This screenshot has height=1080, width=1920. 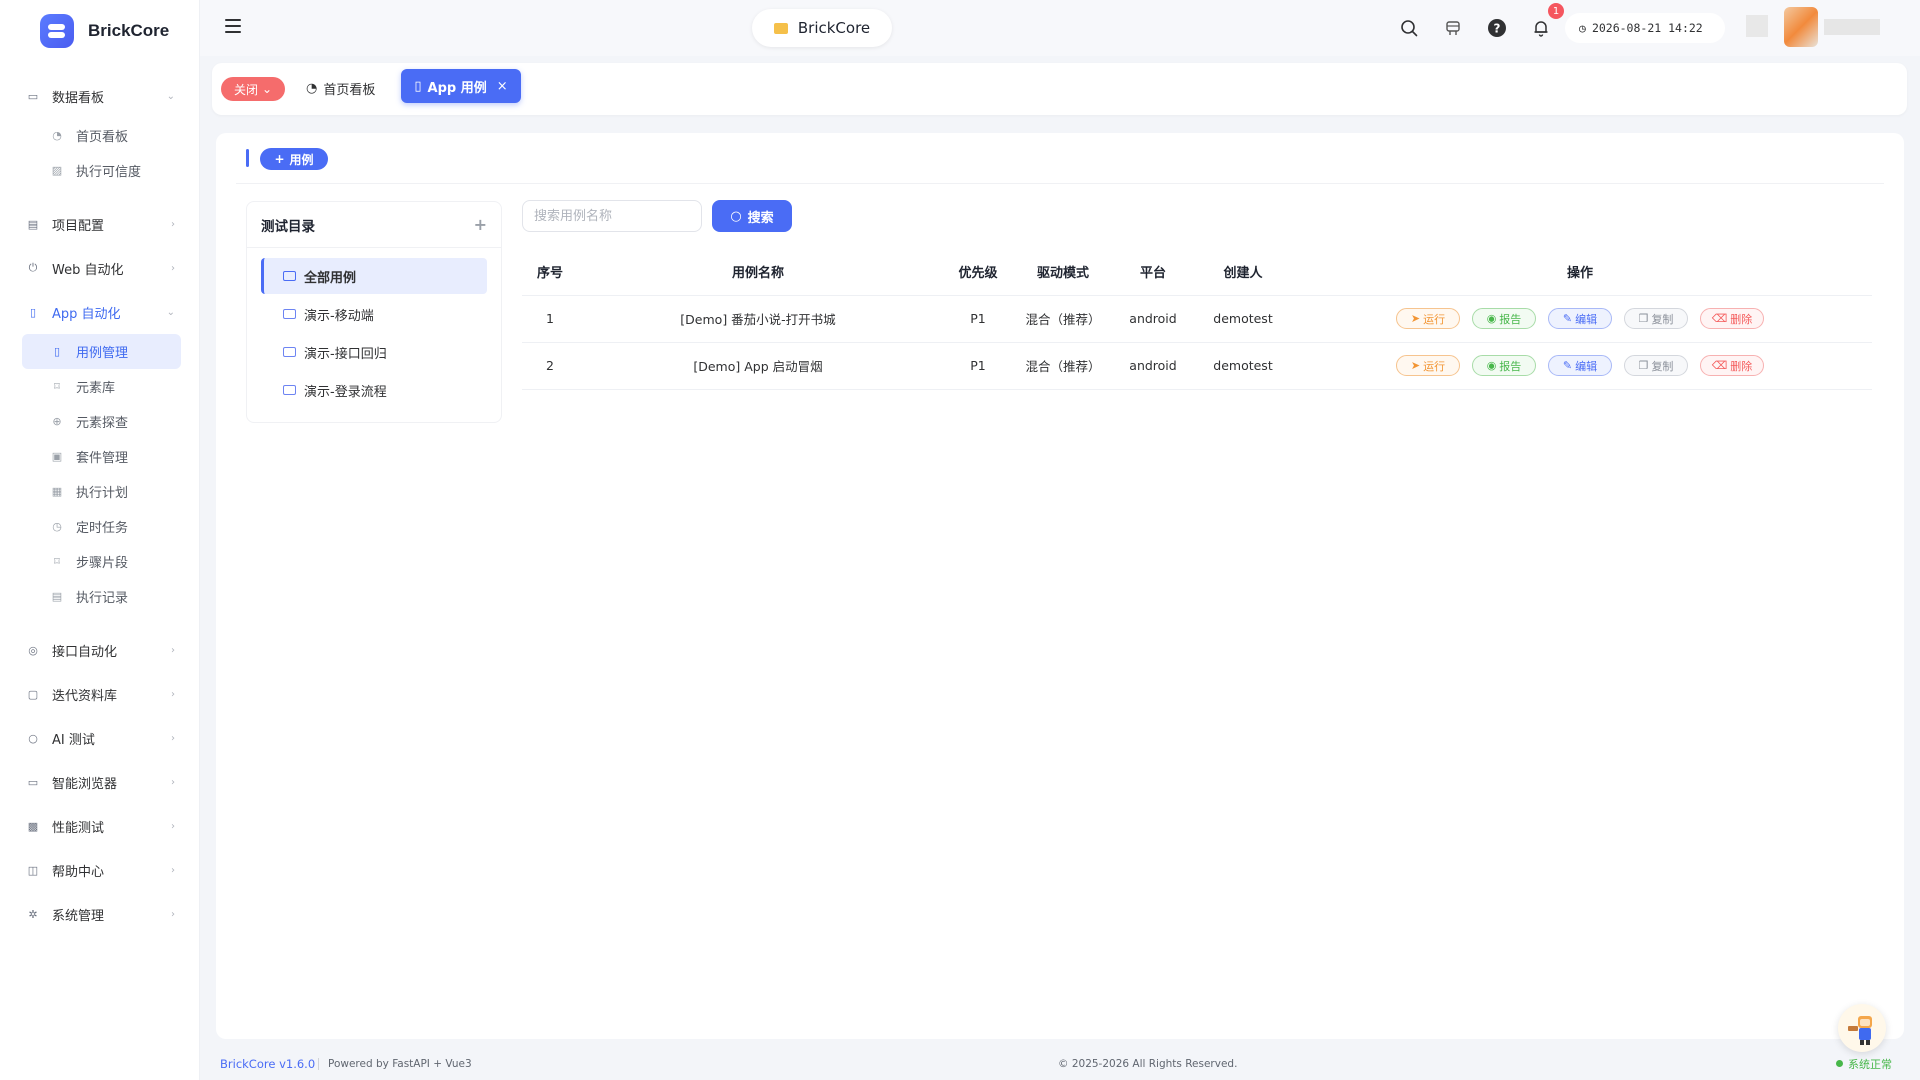 I want to click on theme-icon, so click(x=1453, y=28).